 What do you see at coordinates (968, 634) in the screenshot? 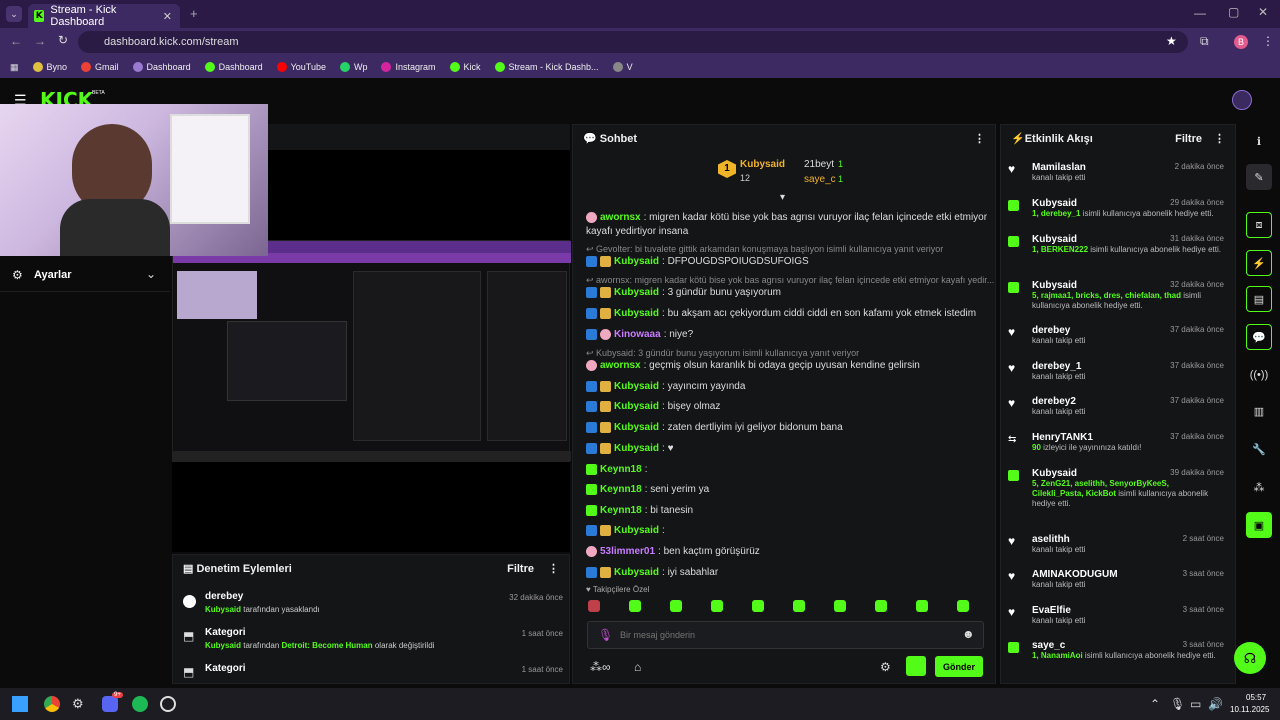
I see `emoji-icon: ☻` at bounding box center [968, 634].